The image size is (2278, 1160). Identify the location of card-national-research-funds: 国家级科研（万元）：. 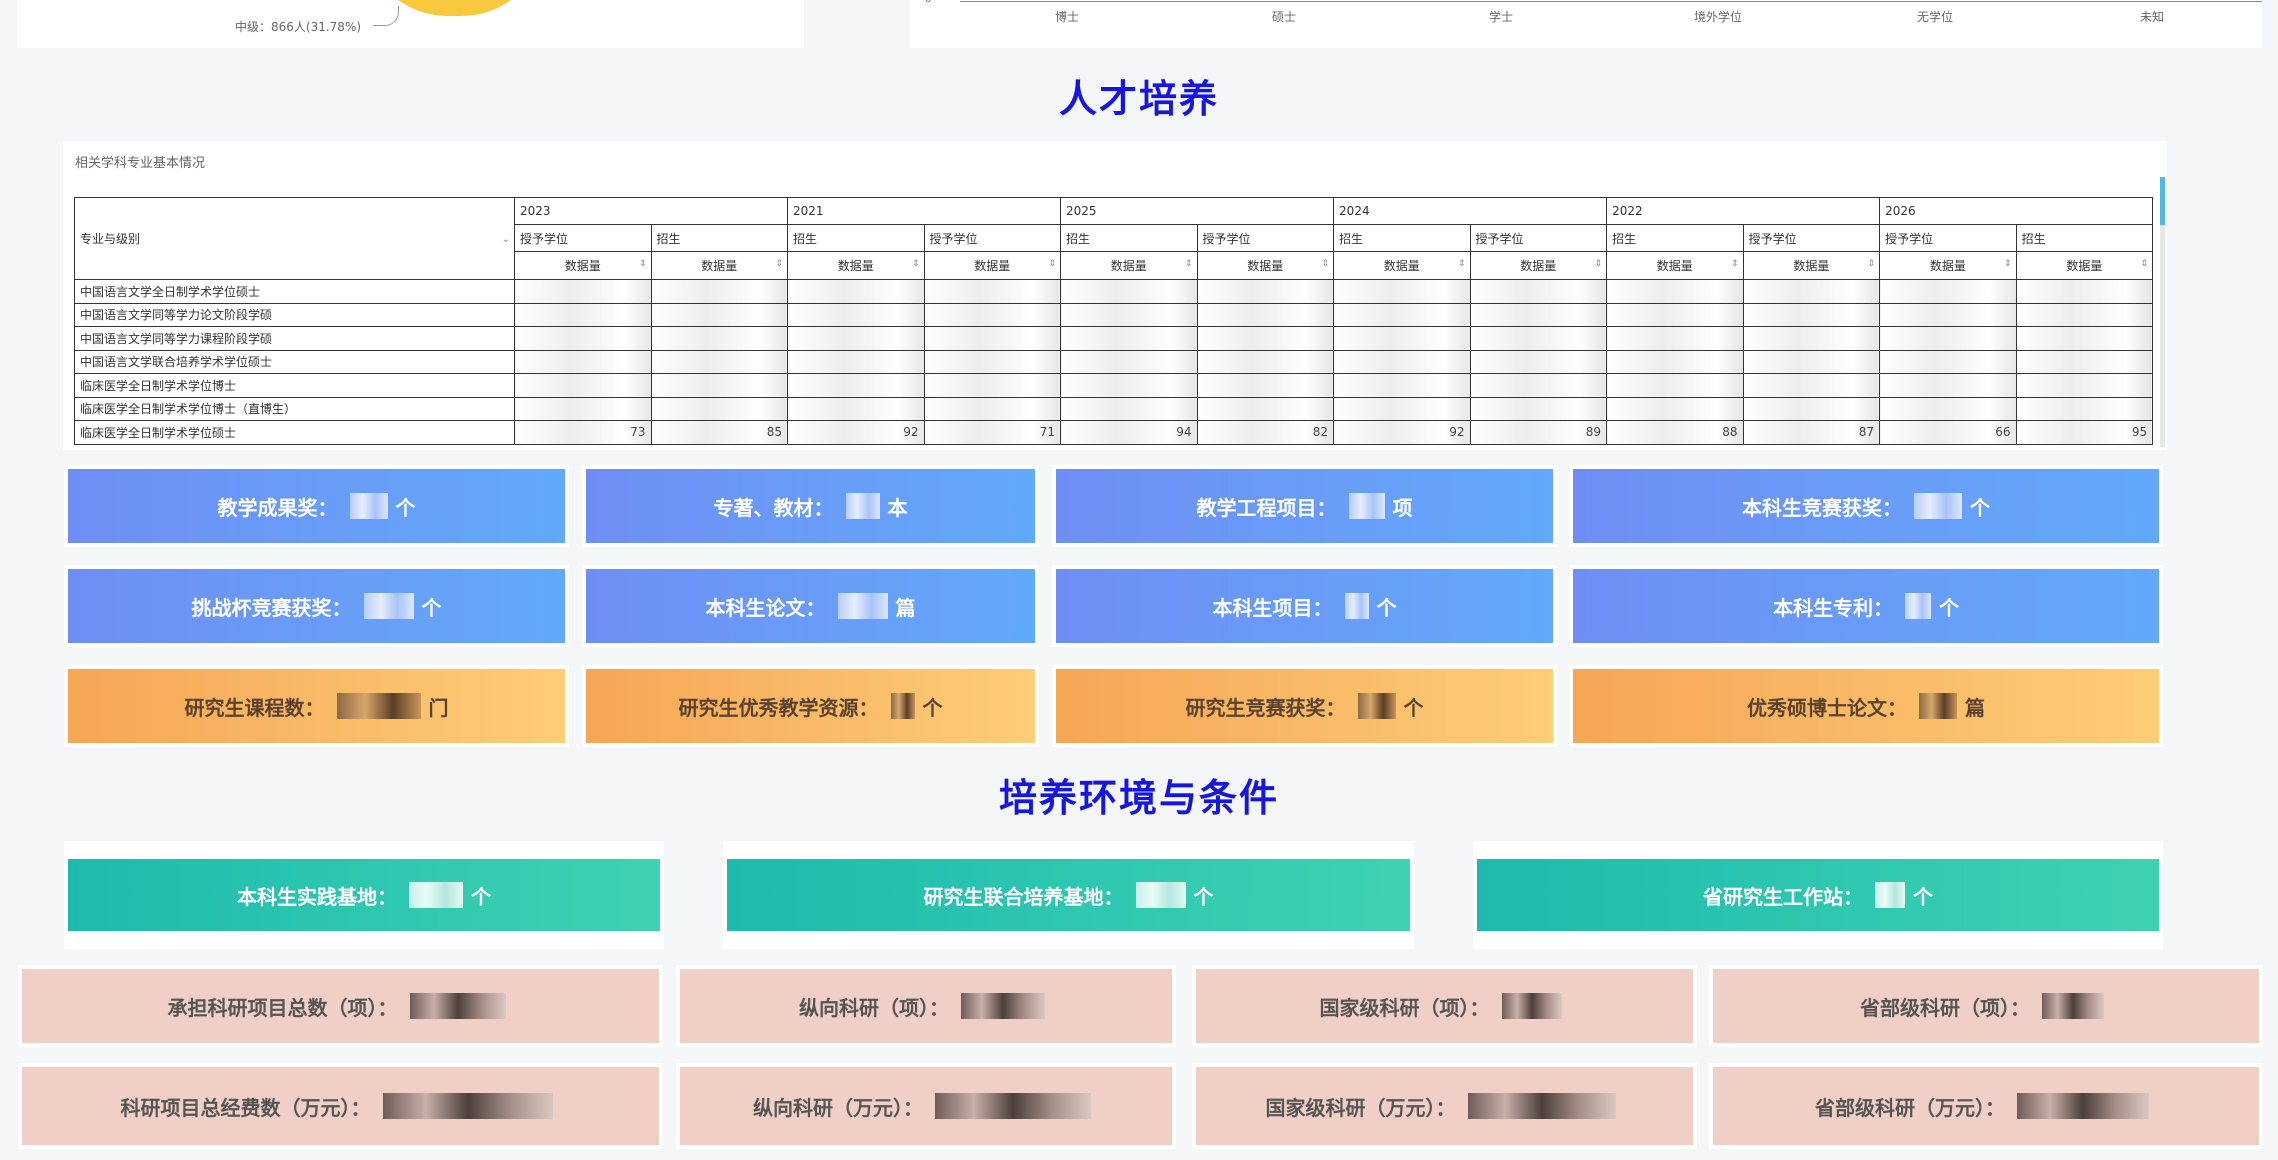
(1444, 1106).